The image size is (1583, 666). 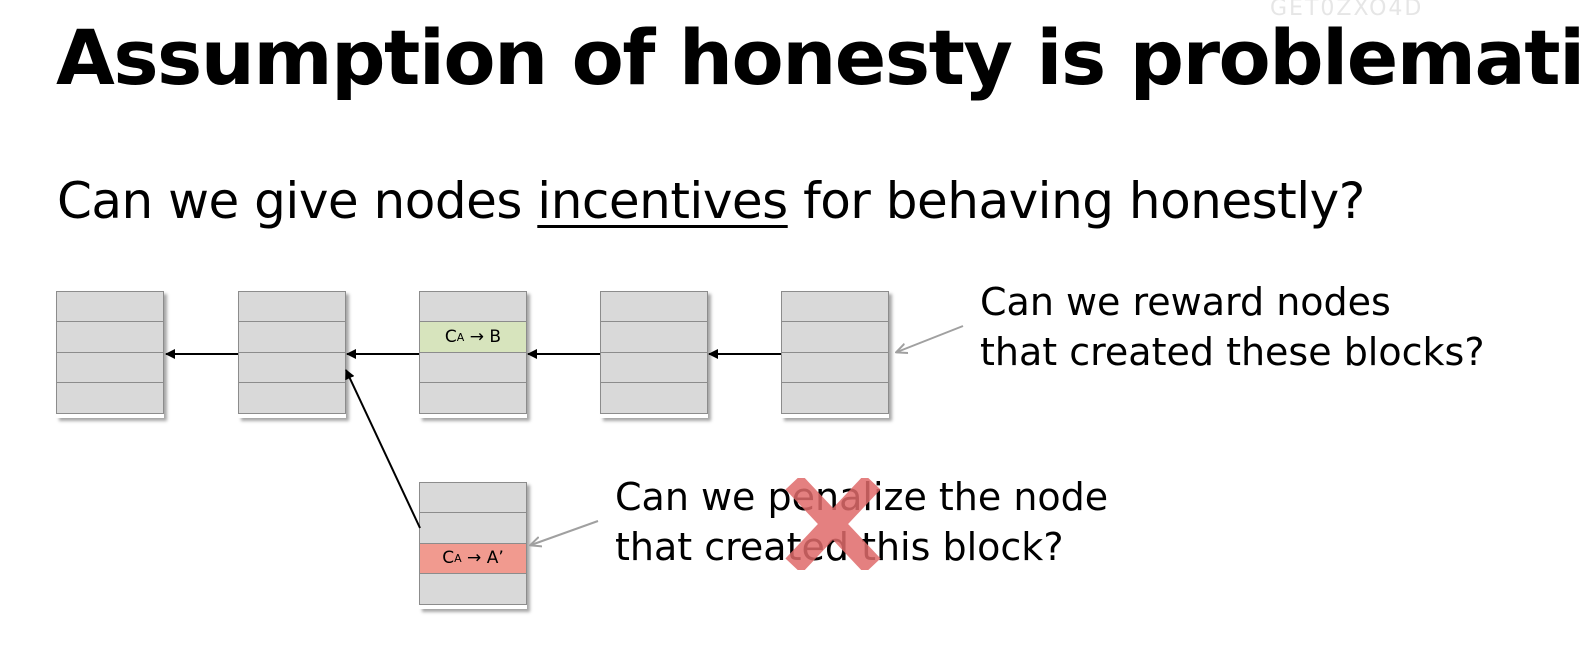 What do you see at coordinates (1232, 352) in the screenshot?
I see `question-reward-line-2: that created these blocks?` at bounding box center [1232, 352].